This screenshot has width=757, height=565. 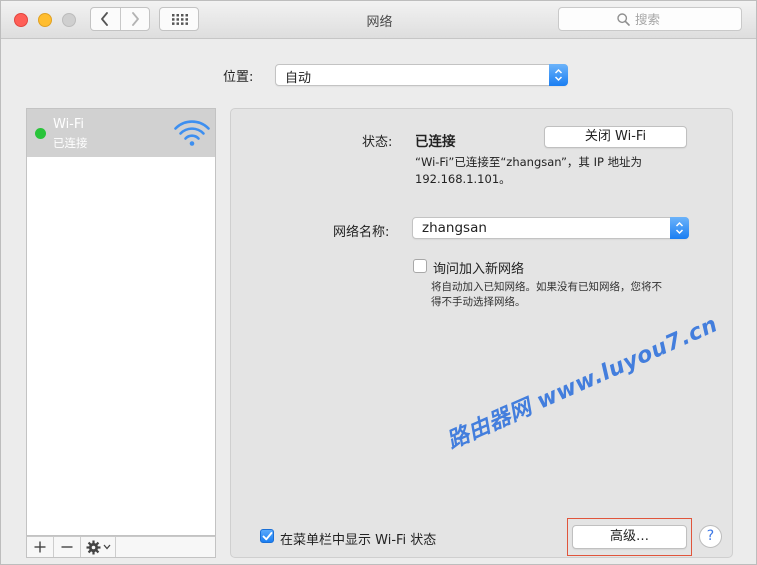 I want to click on connection-info-line-2: 192.168.1.101。, so click(x=463, y=179).